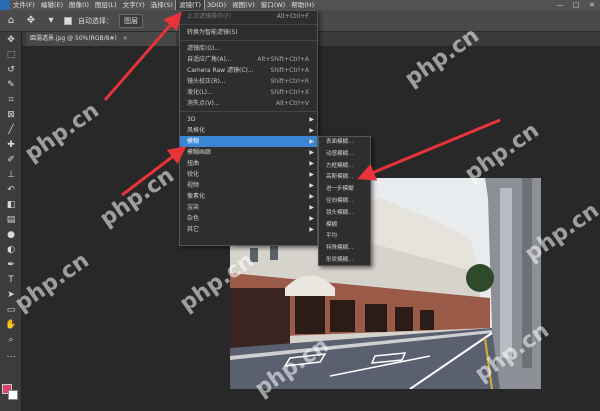 The height and width of the screenshot is (411, 600). What do you see at coordinates (11, 129) in the screenshot?
I see `eyedropper-tool-icon: ╱` at bounding box center [11, 129].